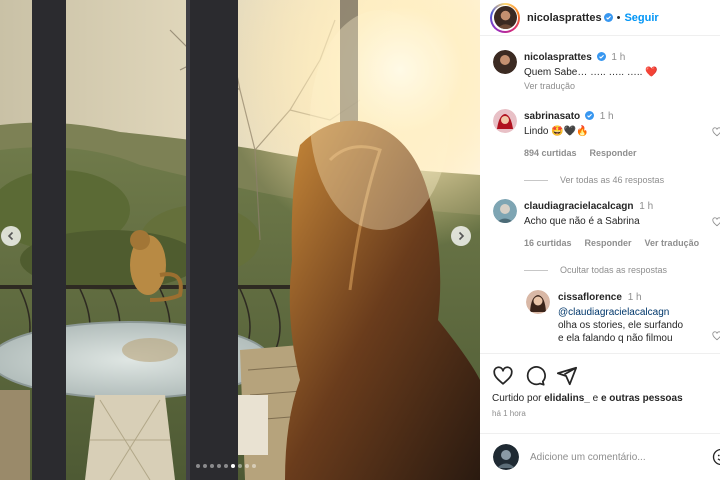 Image resolution: width=720 pixels, height=480 pixels. What do you see at coordinates (595, 398) in the screenshot?
I see `liked-by-connector: e` at bounding box center [595, 398].